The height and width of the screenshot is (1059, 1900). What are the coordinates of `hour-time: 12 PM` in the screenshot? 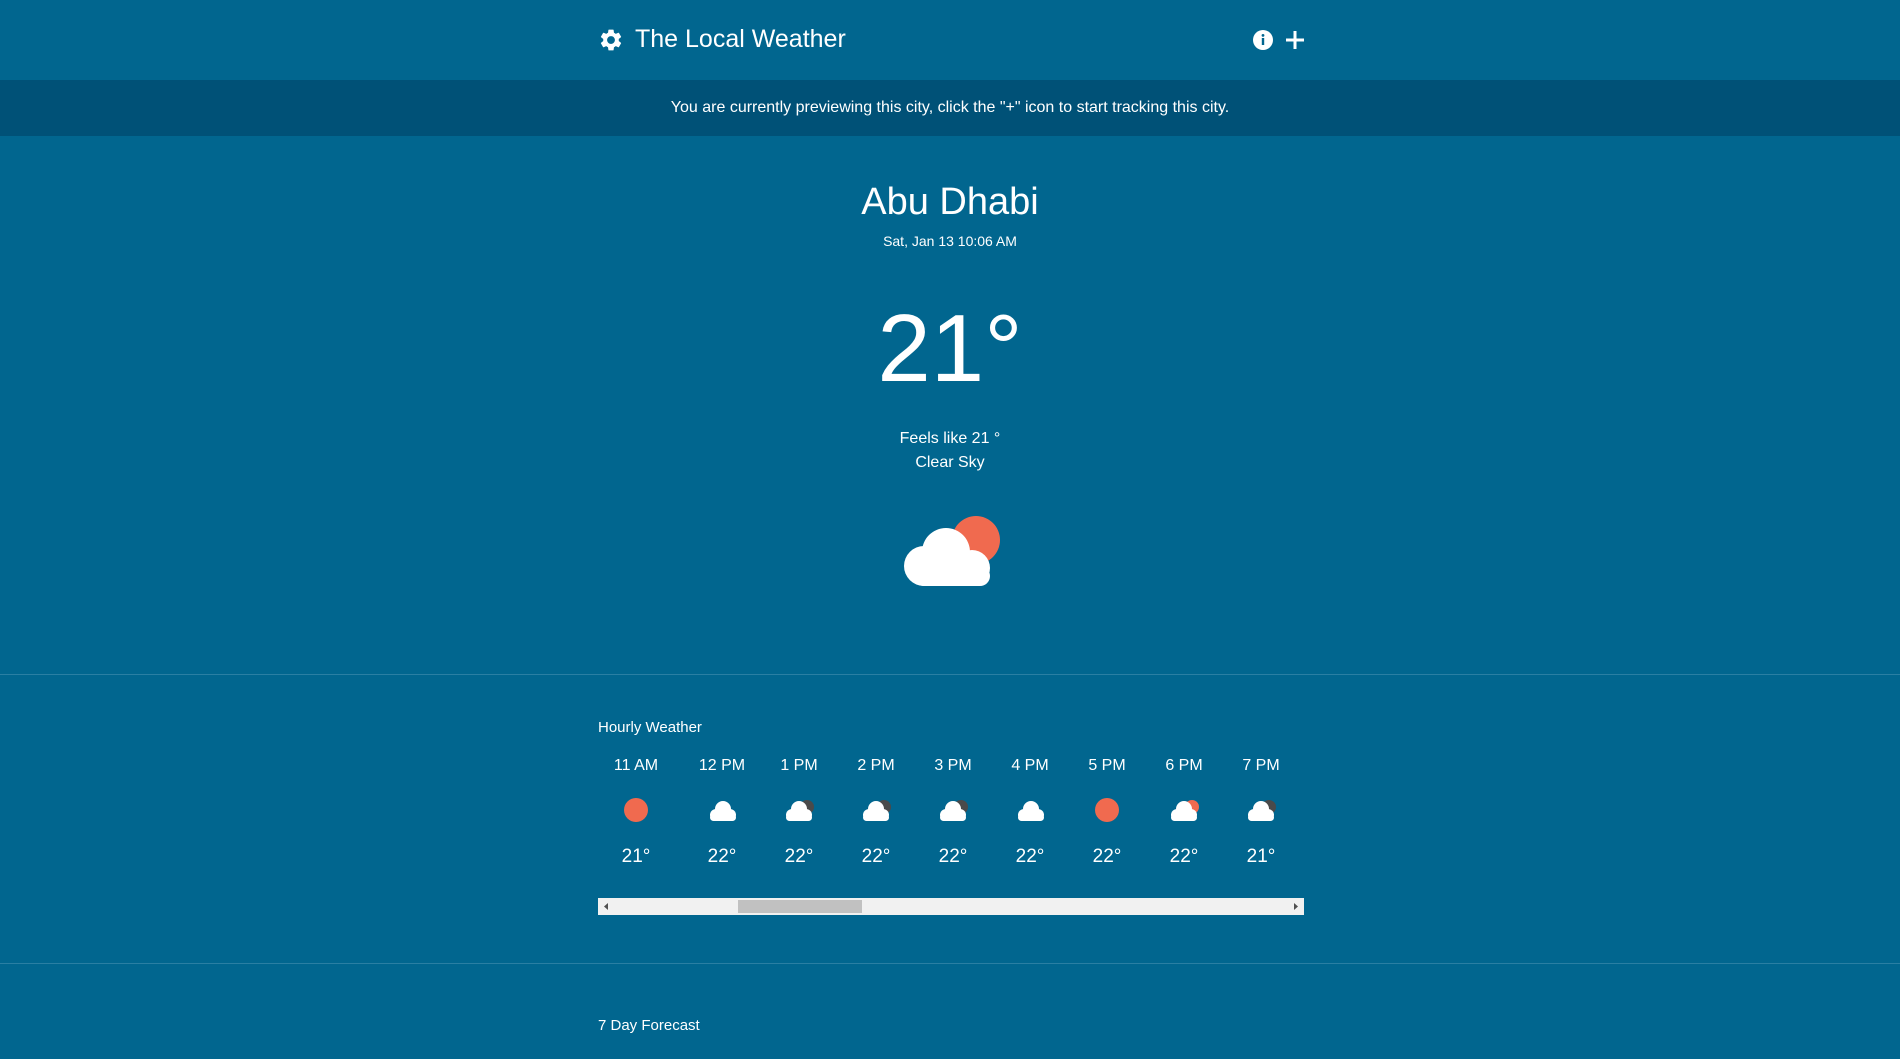 It's located at (722, 765).